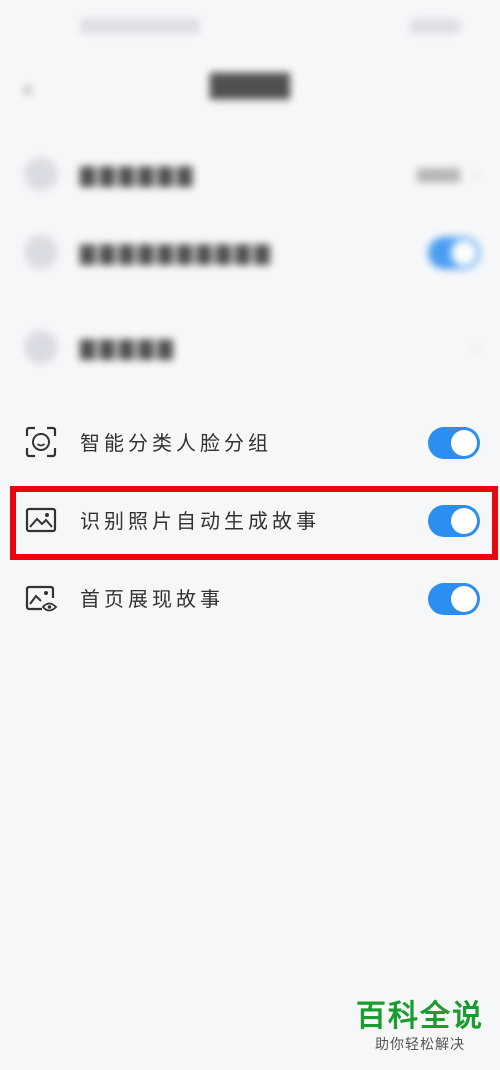  I want to click on header: ‹ ▇▇▇▇, so click(250, 85).